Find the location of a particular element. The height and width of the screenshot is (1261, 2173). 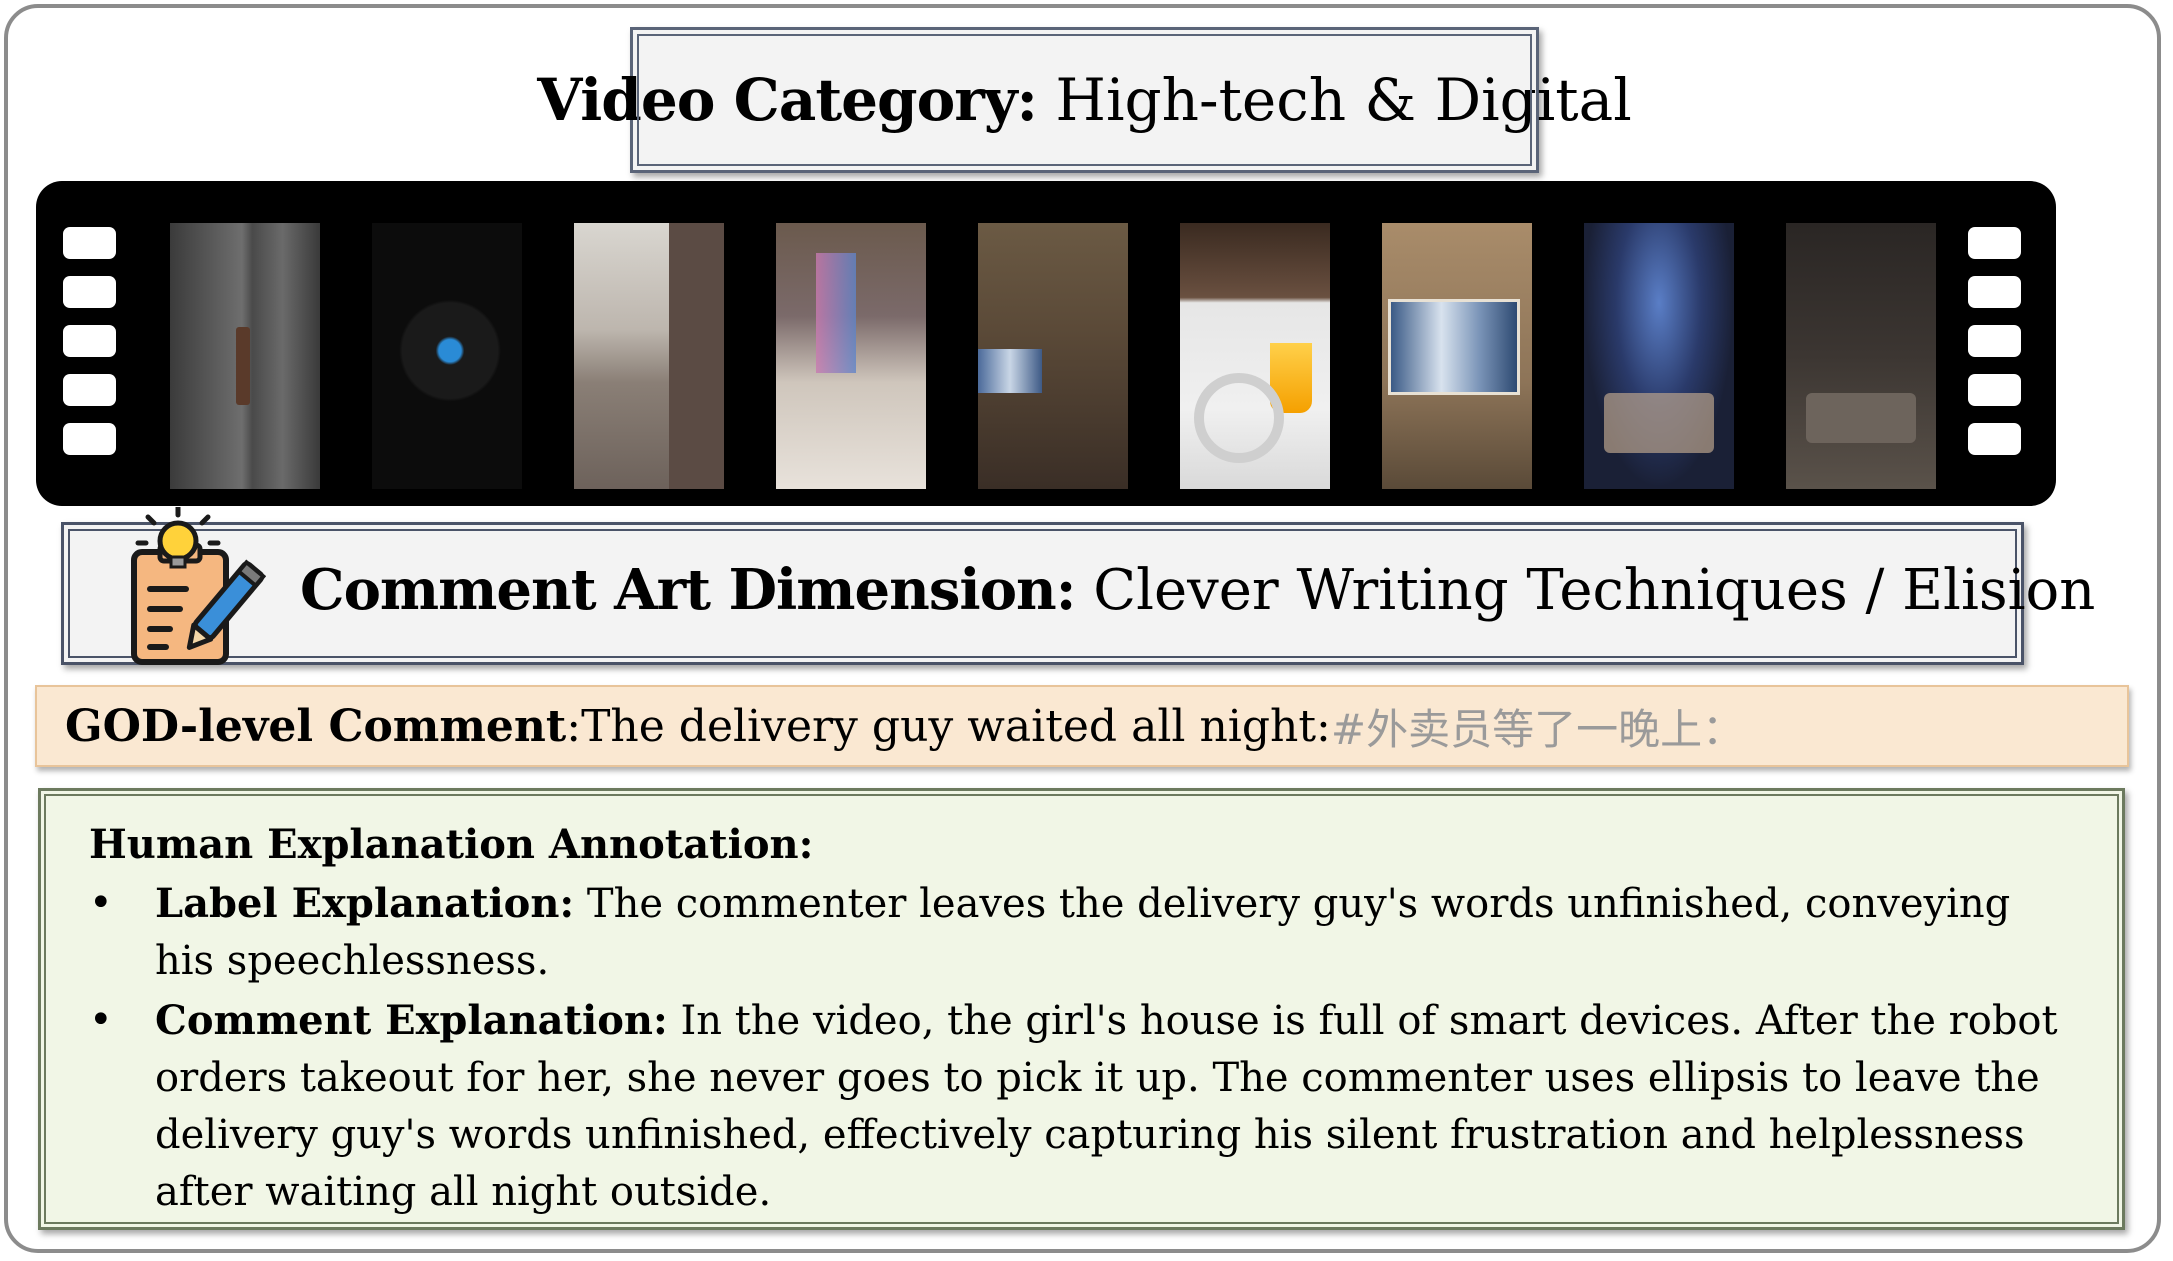

god-comment-text: The delivery guy waited all night: is located at coordinates (956, 726).